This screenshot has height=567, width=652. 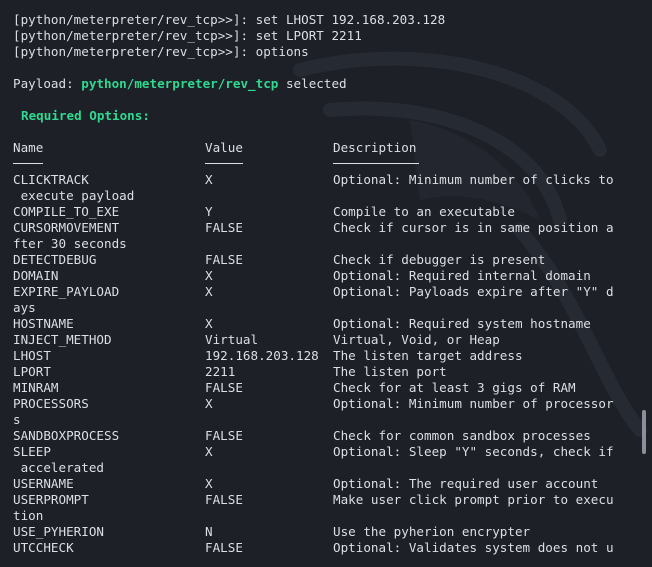 I want to click on option-name: USE_PYHERION, so click(x=58, y=531).